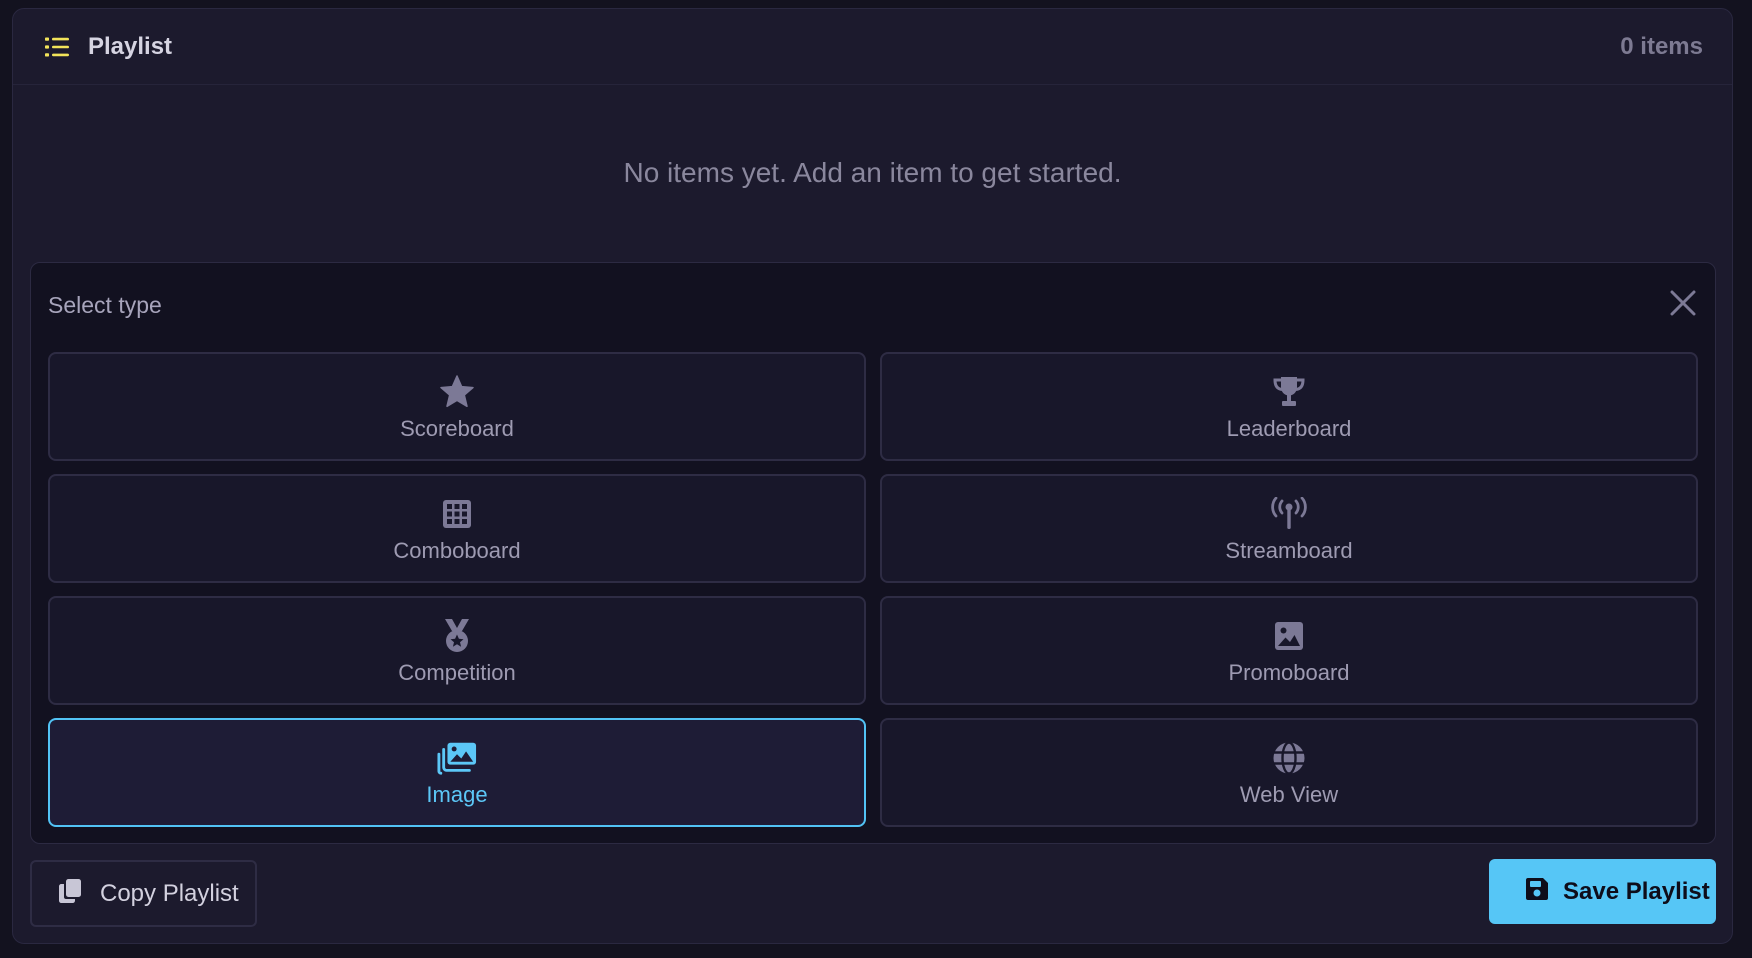 The image size is (1752, 958). Describe the element at coordinates (70, 893) in the screenshot. I see `copy-icon` at that location.